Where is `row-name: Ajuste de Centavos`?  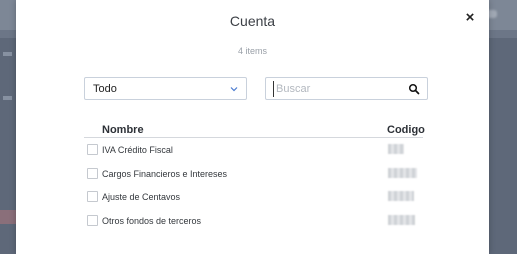
row-name: Ajuste de Centavos is located at coordinates (141, 197).